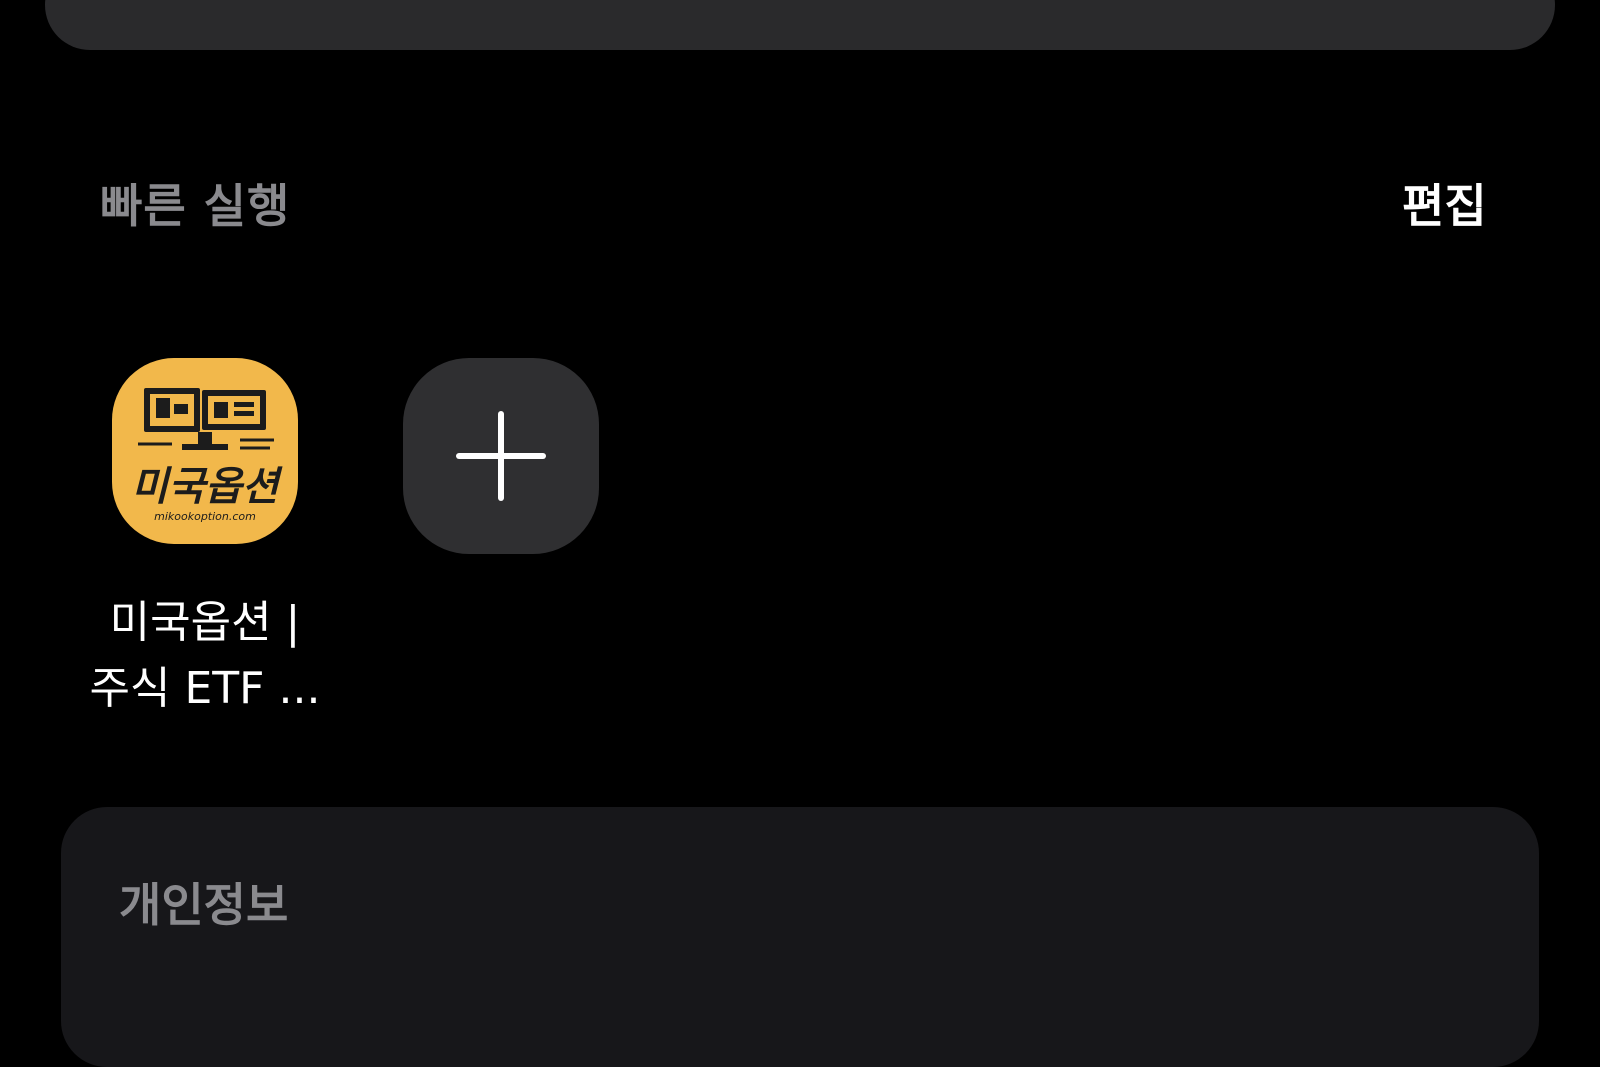 The image size is (1600, 1067). I want to click on app-icon-text: 미국옵션, so click(206, 487).